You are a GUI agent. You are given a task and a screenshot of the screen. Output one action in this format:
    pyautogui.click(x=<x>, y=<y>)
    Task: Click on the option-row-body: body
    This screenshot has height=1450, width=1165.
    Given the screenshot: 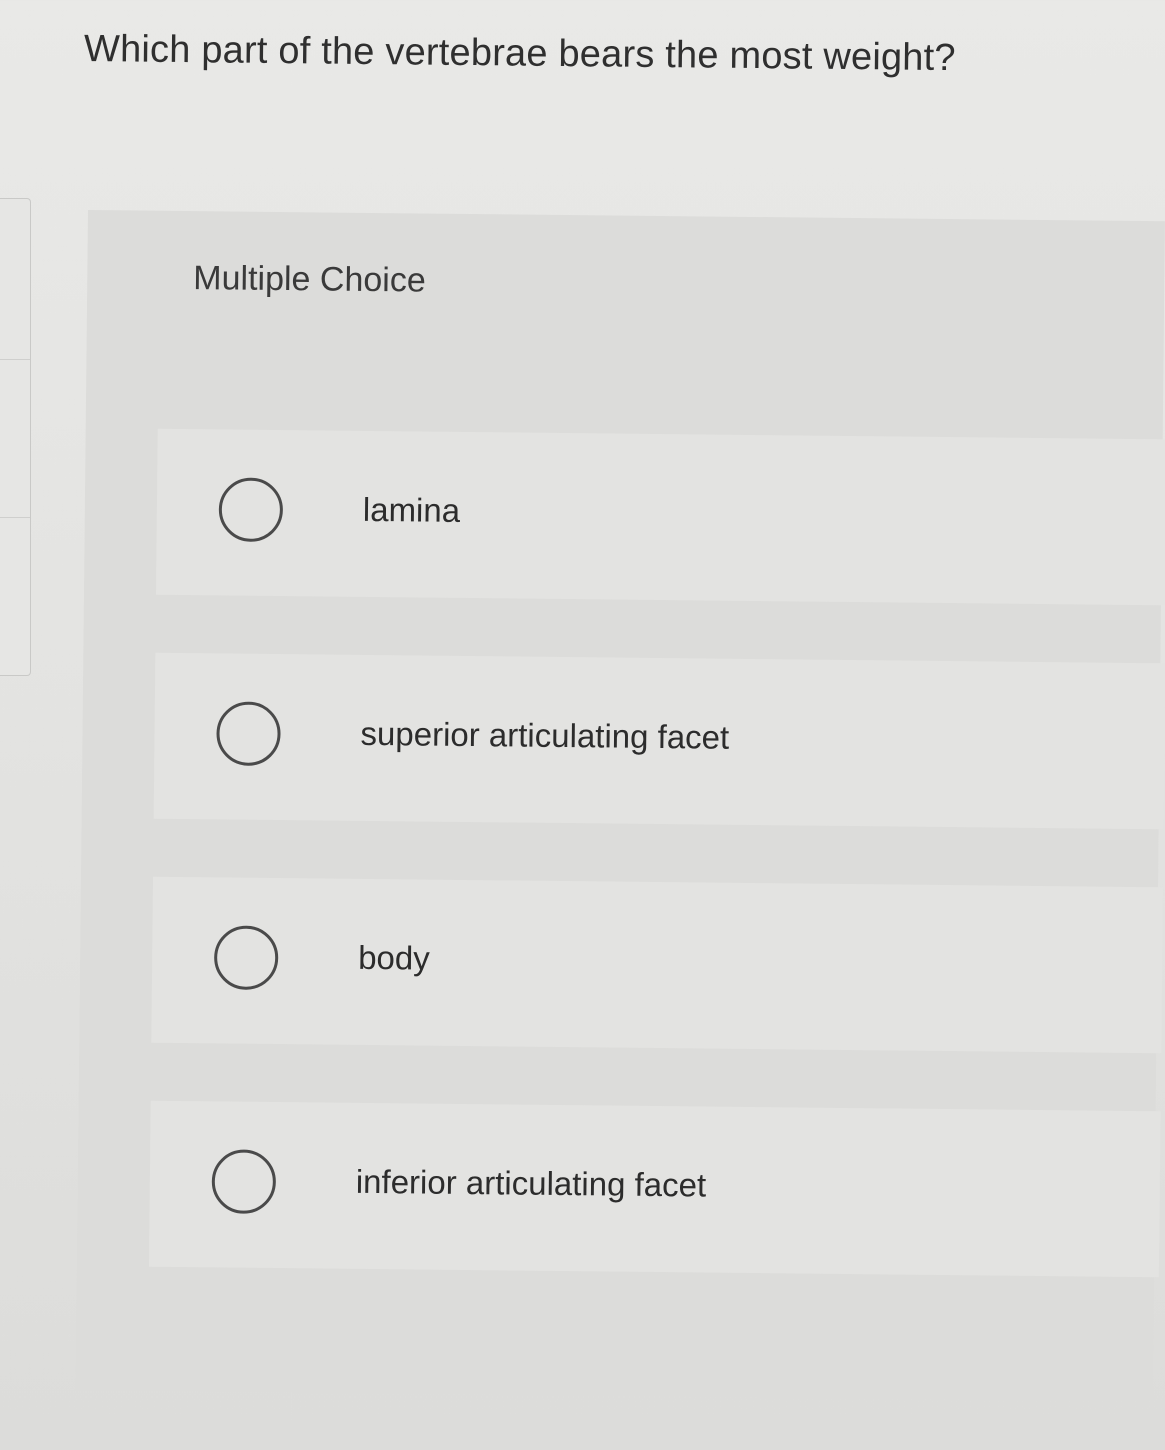 What is the action you would take?
    pyautogui.click(x=657, y=965)
    